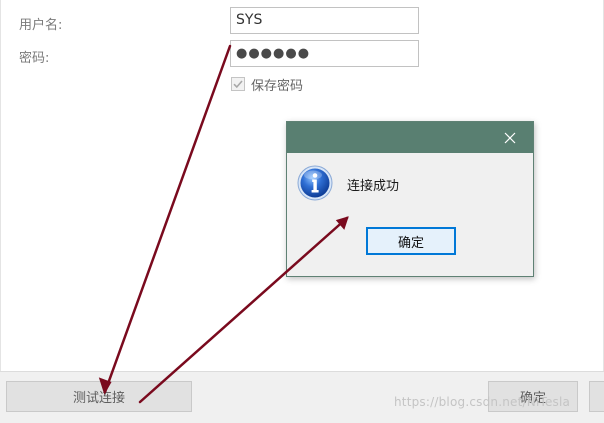 The width and height of the screenshot is (604, 423). I want to click on close-icon, so click(510, 137).